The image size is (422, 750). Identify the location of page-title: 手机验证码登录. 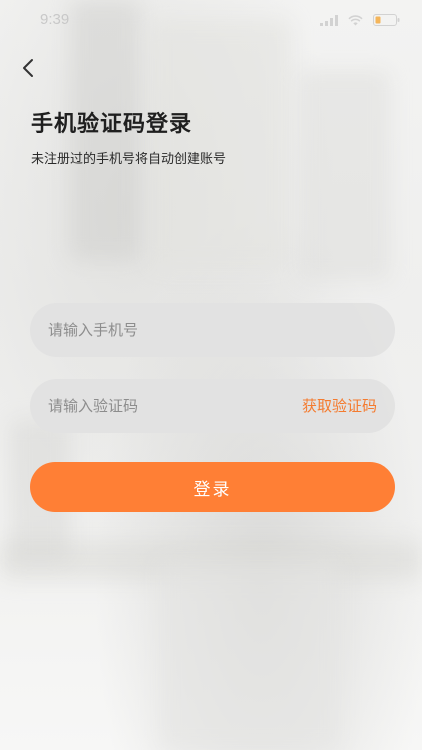
(112, 124).